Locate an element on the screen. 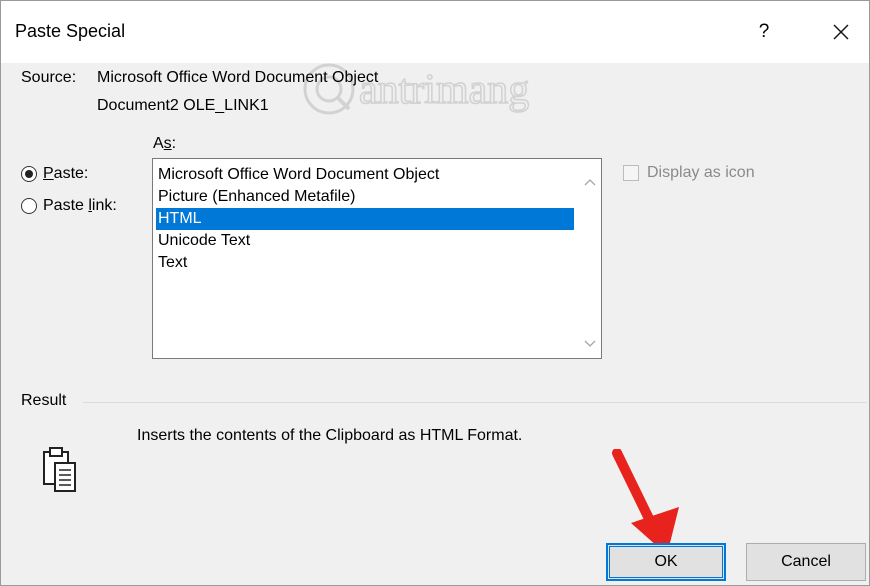  display-as-icon-option: Display as icon is located at coordinates (689, 173).